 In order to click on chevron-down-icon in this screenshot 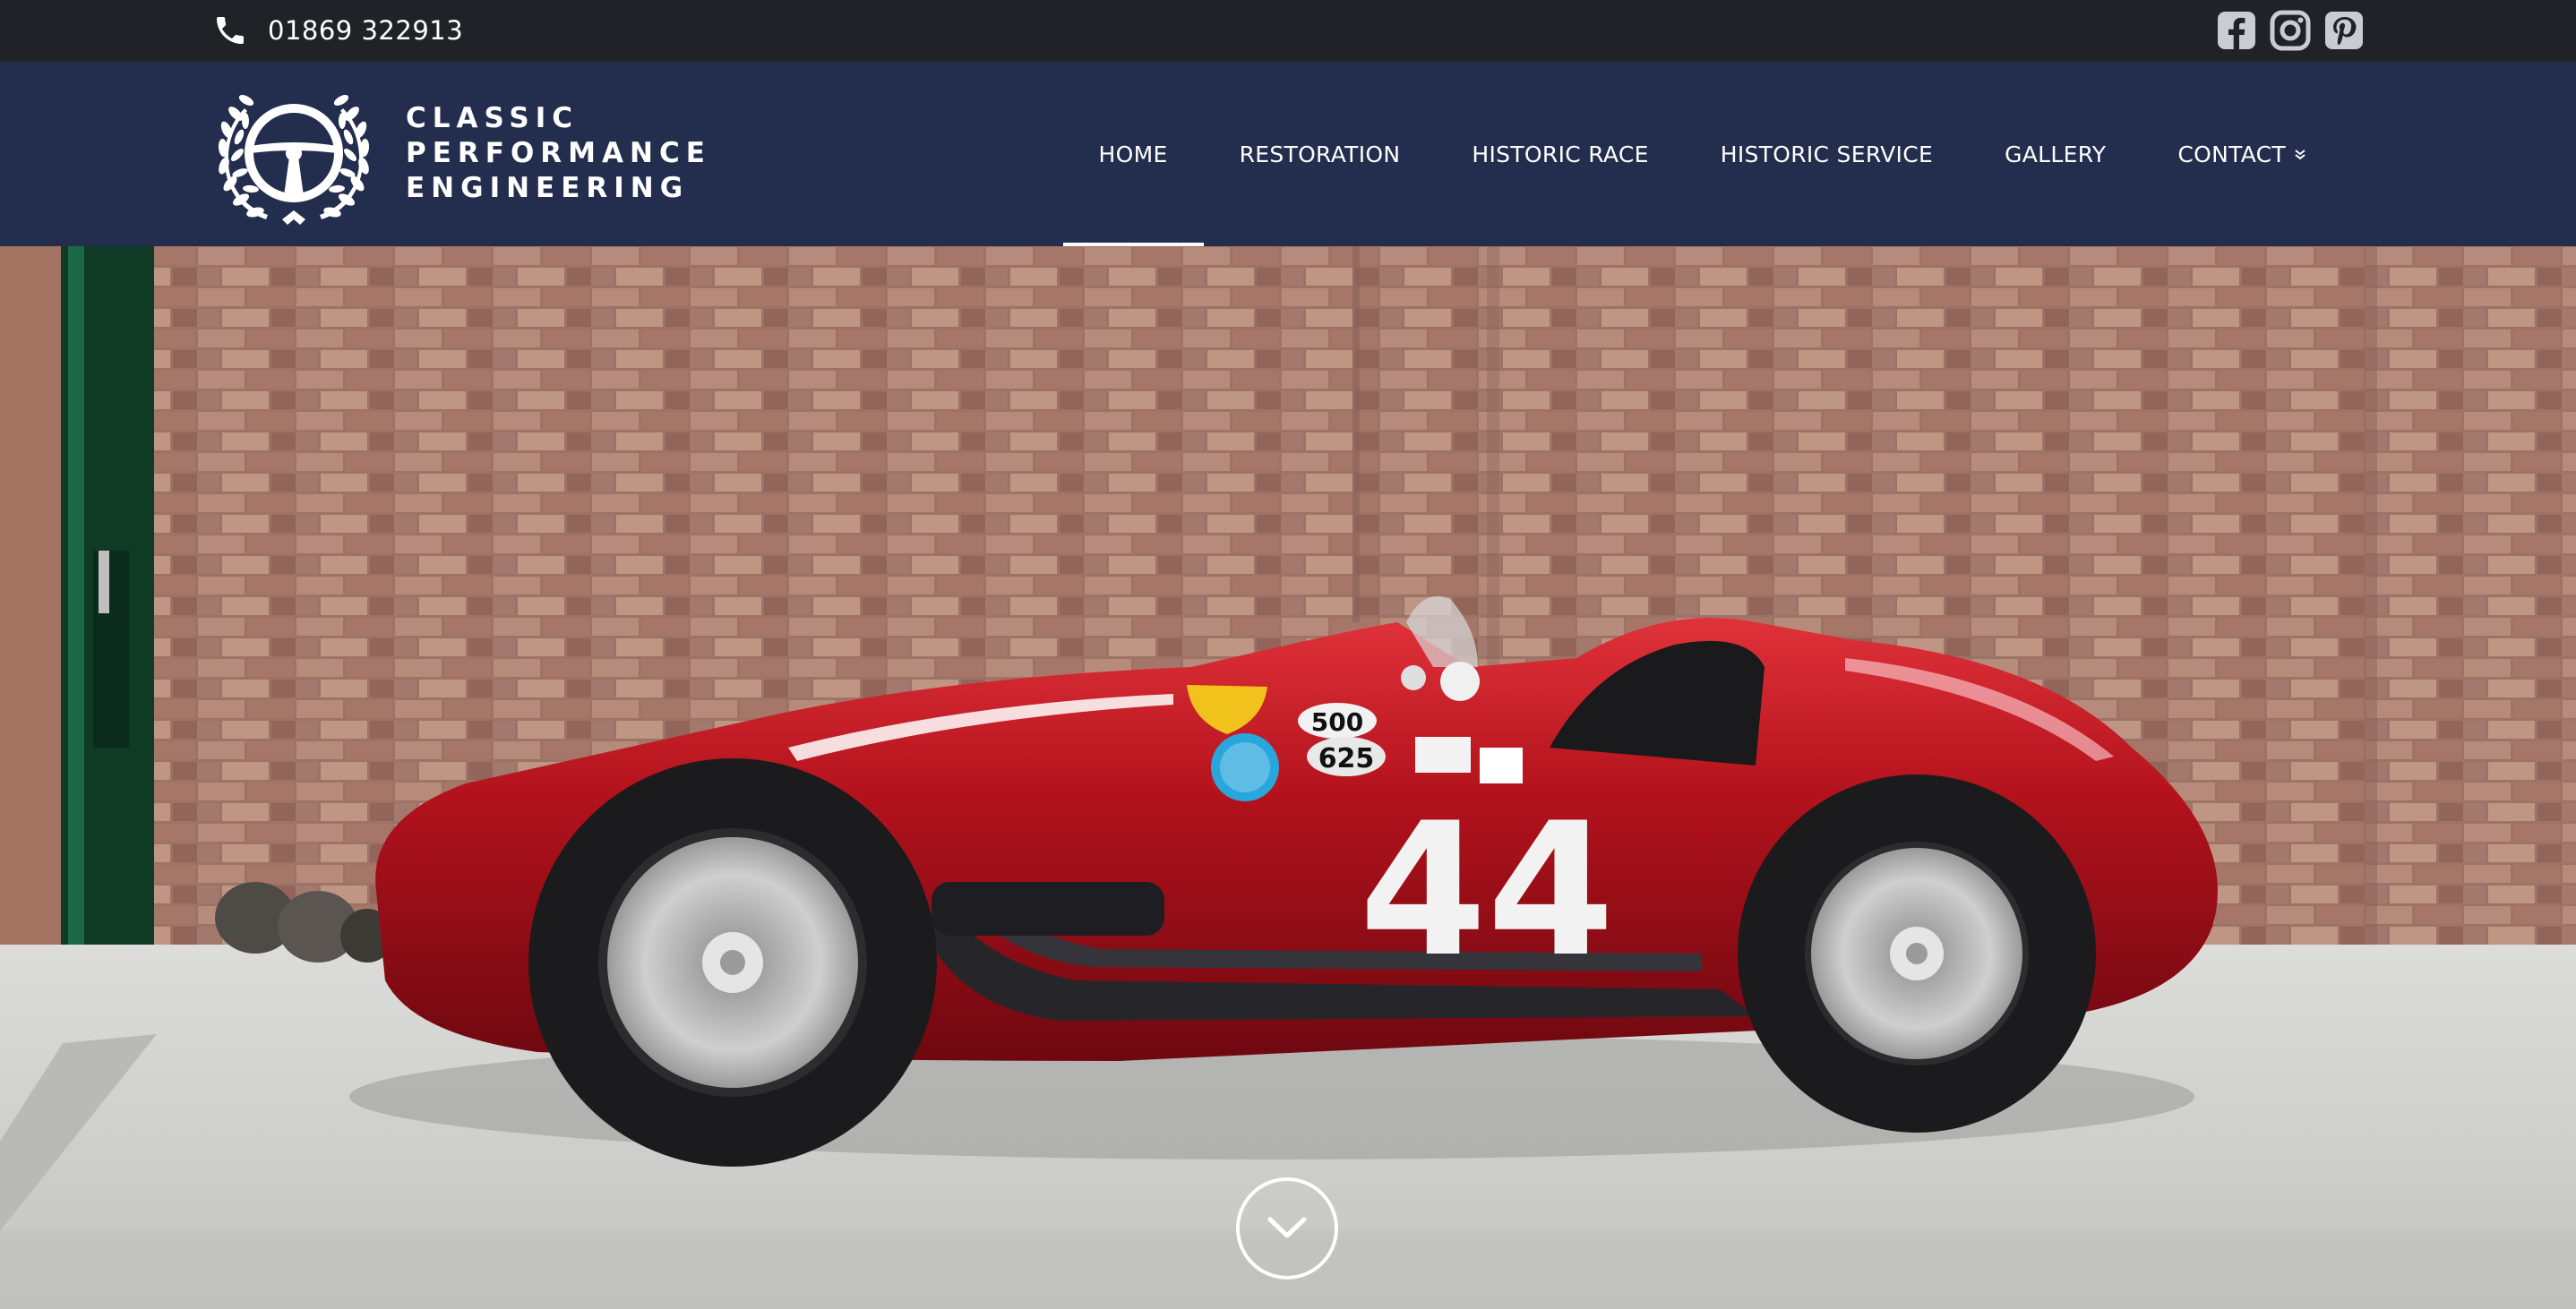, I will do `click(1287, 1227)`.